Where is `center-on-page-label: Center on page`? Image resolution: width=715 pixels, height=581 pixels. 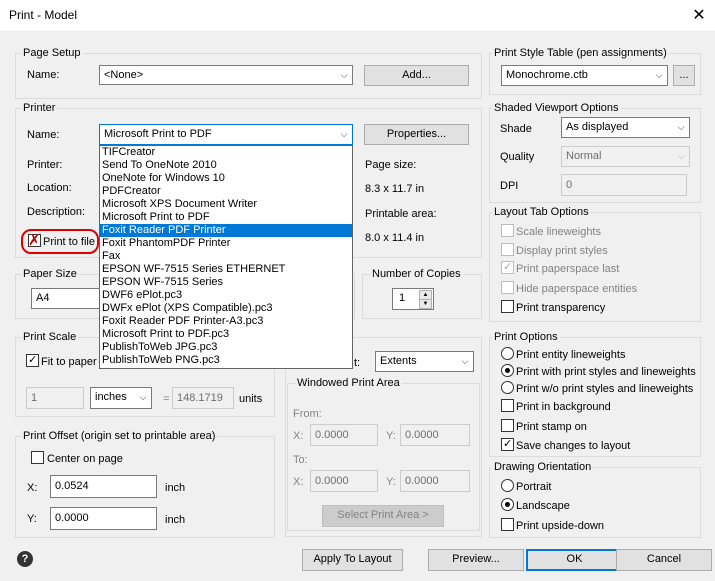 center-on-page-label: Center on page is located at coordinates (85, 459).